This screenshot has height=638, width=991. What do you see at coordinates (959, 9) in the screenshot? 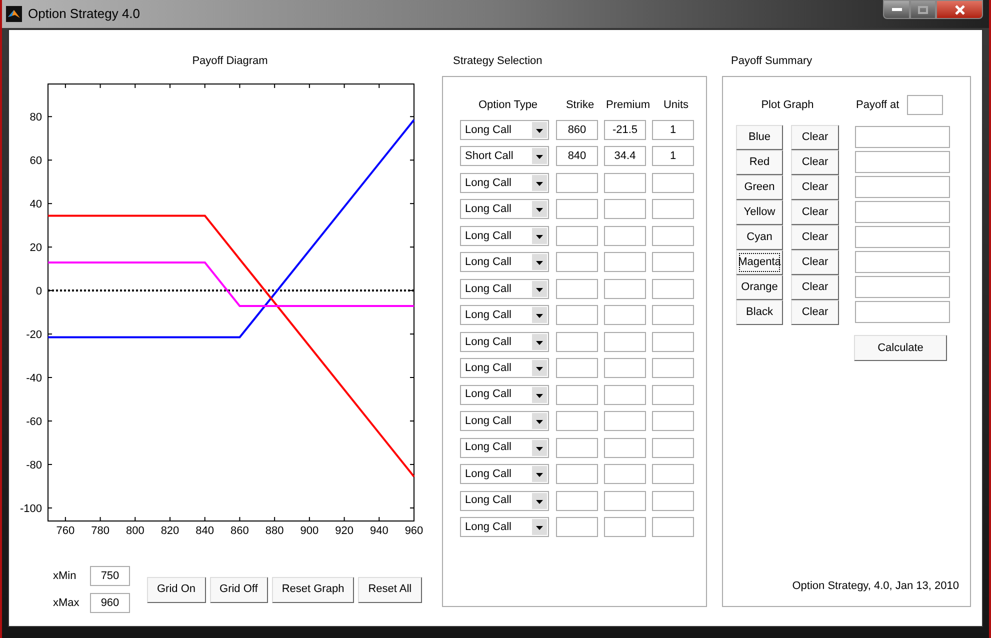
I see `close-button` at bounding box center [959, 9].